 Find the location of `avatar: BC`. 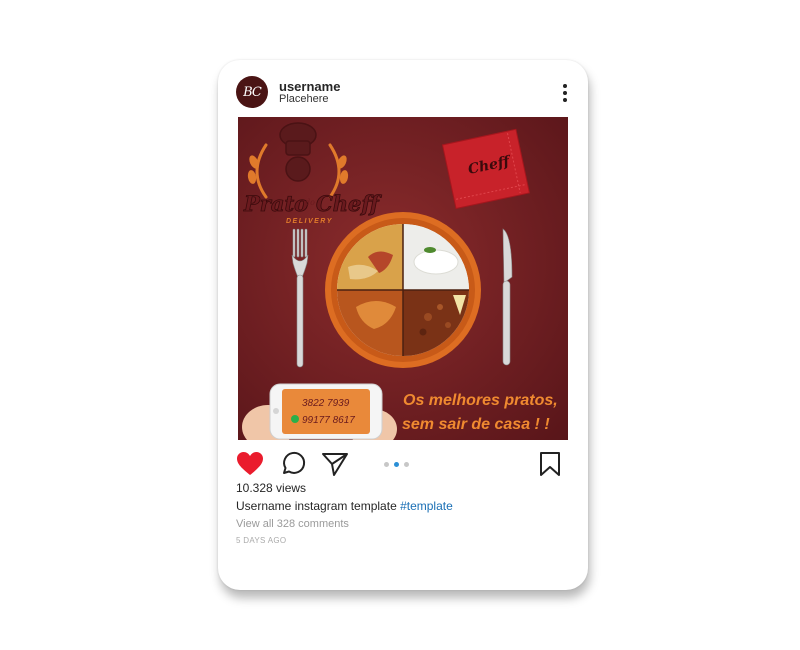

avatar: BC is located at coordinates (252, 92).